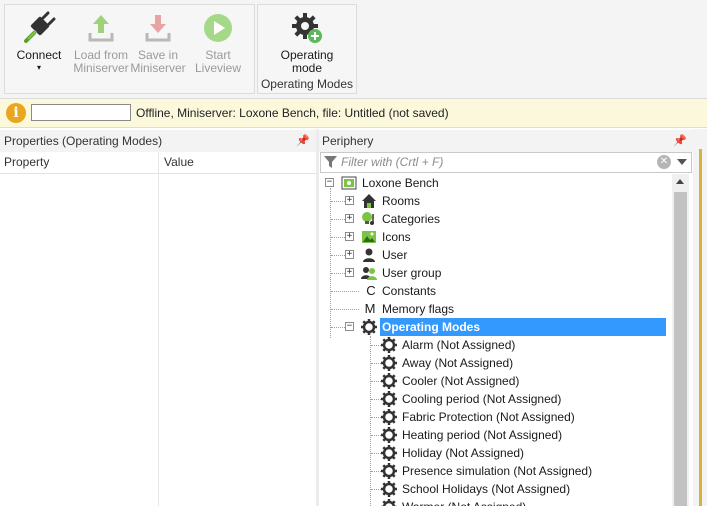 This screenshot has width=707, height=506. What do you see at coordinates (369, 219) in the screenshot?
I see `lightbulb-music-icon` at bounding box center [369, 219].